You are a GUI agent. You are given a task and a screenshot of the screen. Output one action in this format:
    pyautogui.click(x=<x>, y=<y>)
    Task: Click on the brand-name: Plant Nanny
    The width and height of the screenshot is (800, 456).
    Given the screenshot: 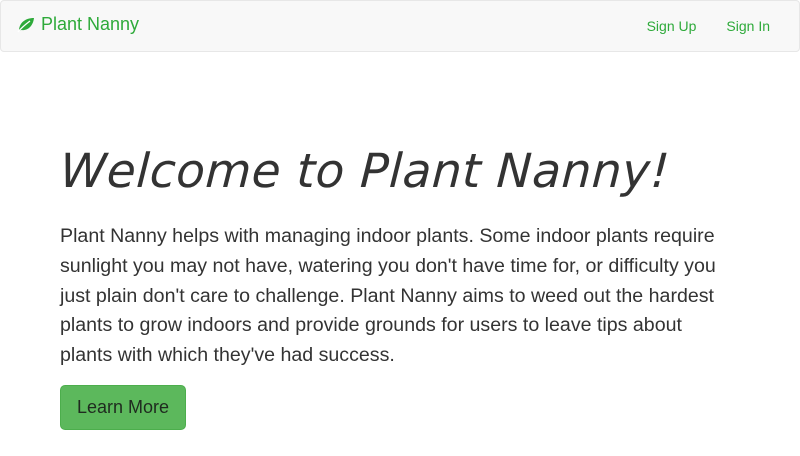 What is the action you would take?
    pyautogui.click(x=90, y=24)
    